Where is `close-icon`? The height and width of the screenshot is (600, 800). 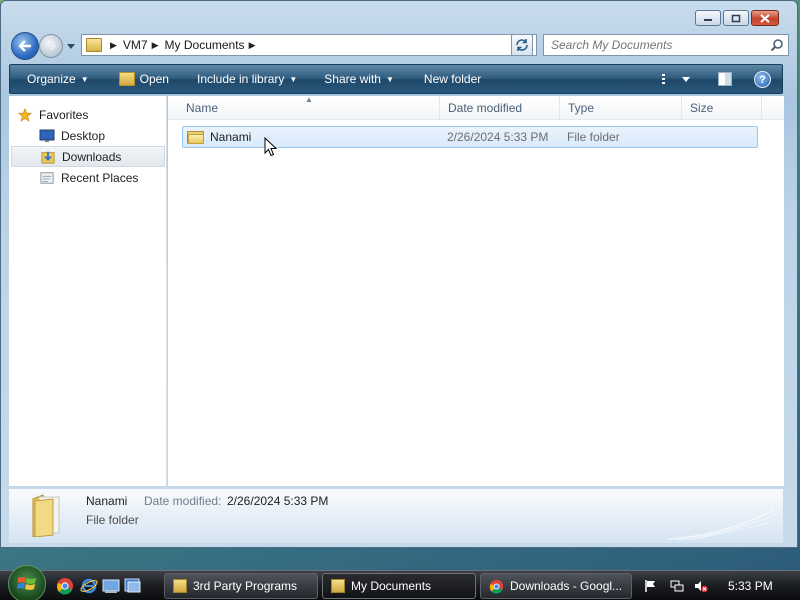 close-icon is located at coordinates (765, 18).